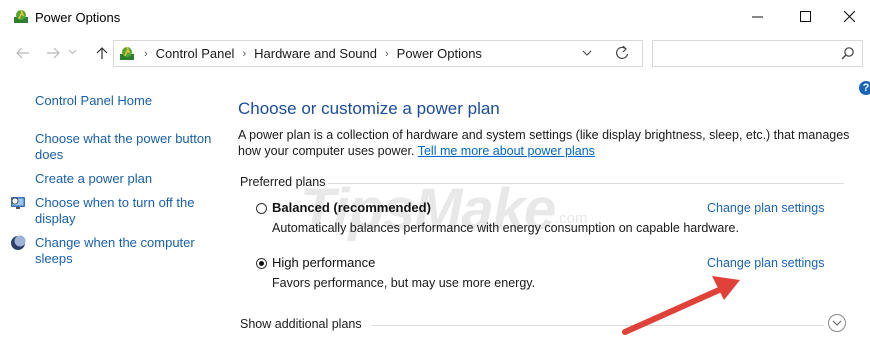 The height and width of the screenshot is (342, 870). I want to click on breadcrumb-hardware-and-sound: Hardware and Sound, so click(315, 53).